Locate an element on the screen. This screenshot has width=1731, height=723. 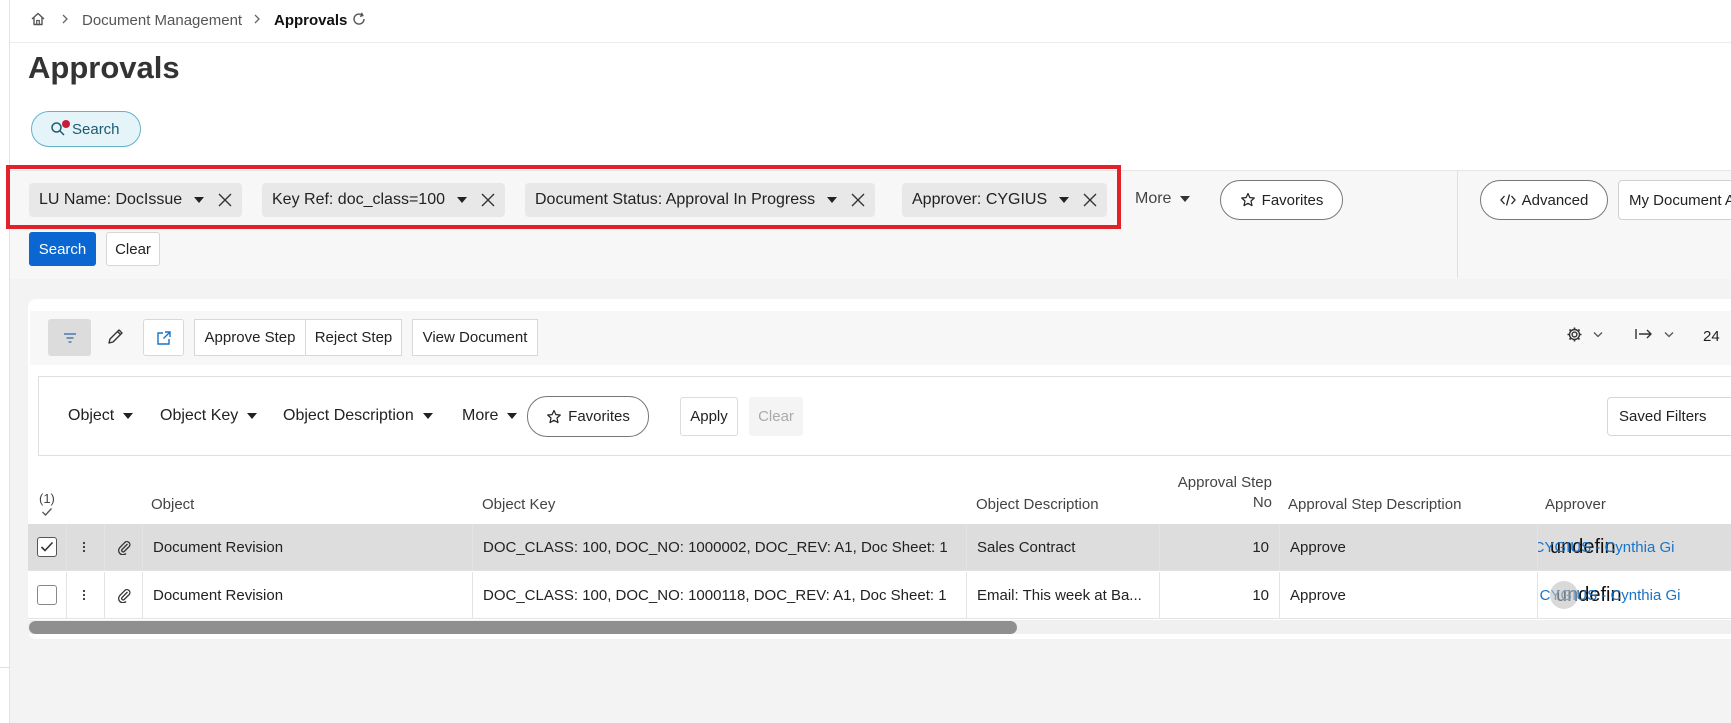
object-description-cell: Sales Contract is located at coordinates (1063, 547).